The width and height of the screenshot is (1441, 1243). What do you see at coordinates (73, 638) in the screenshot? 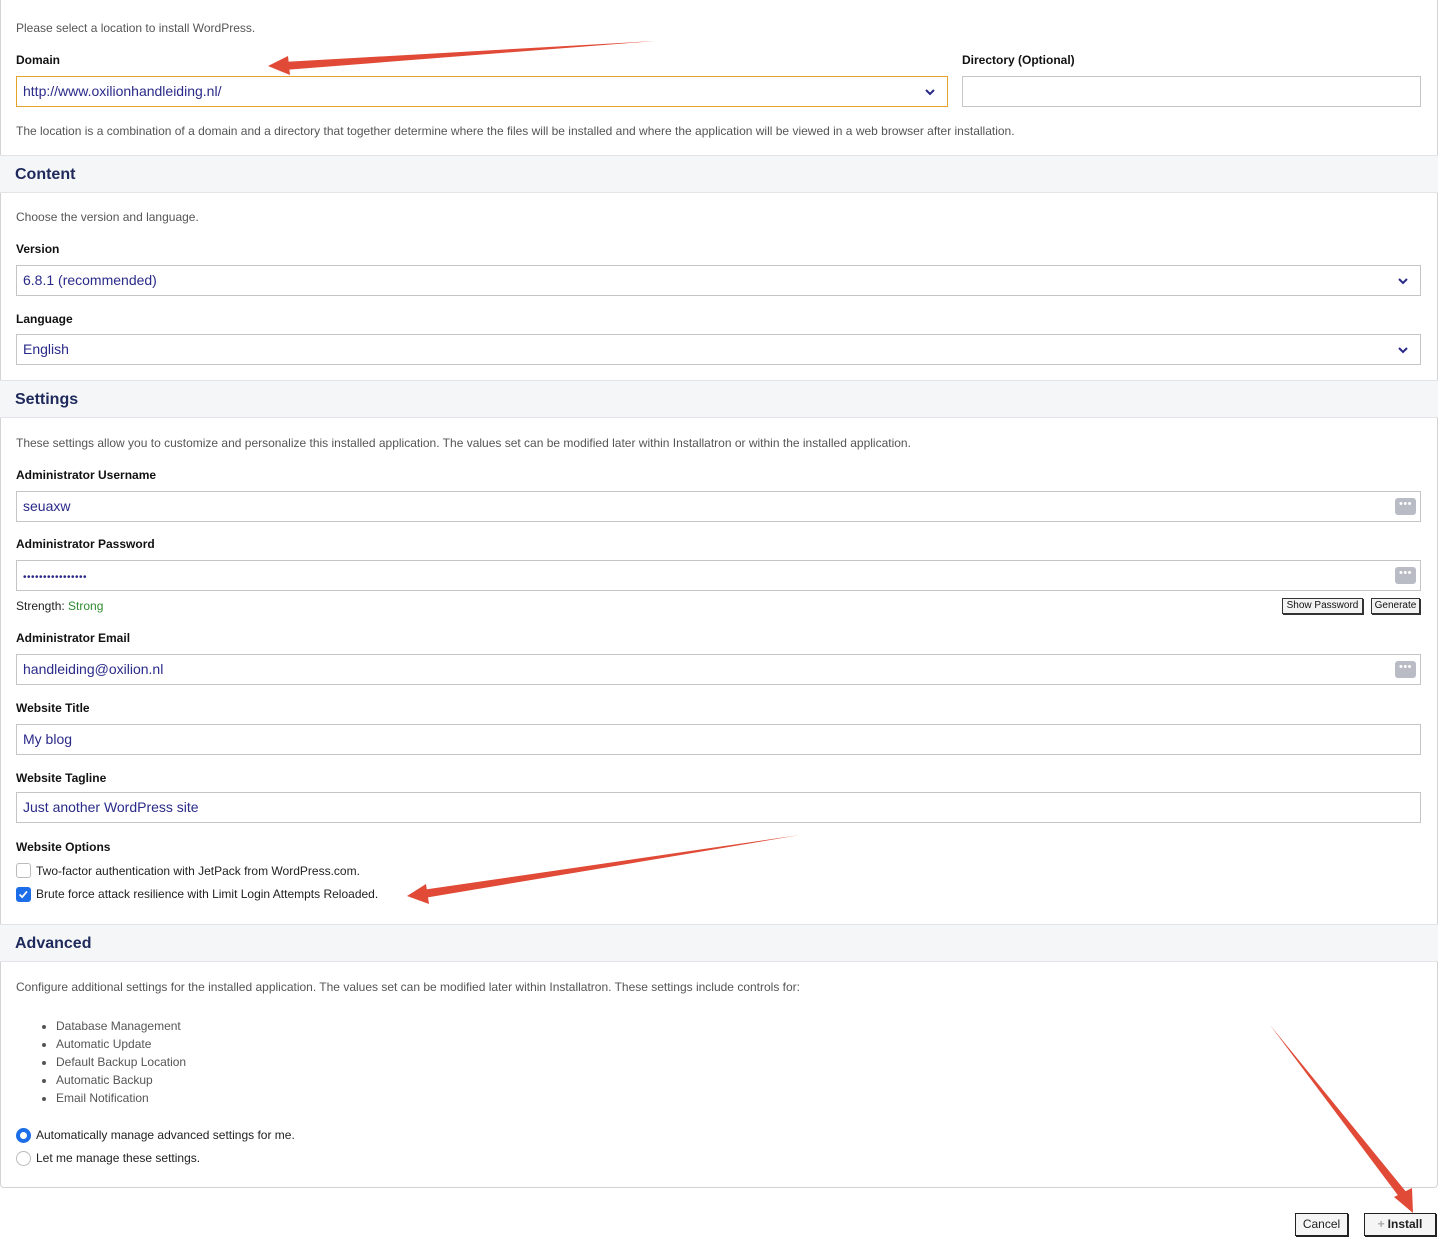
I see `email-label: Administrator Email` at bounding box center [73, 638].